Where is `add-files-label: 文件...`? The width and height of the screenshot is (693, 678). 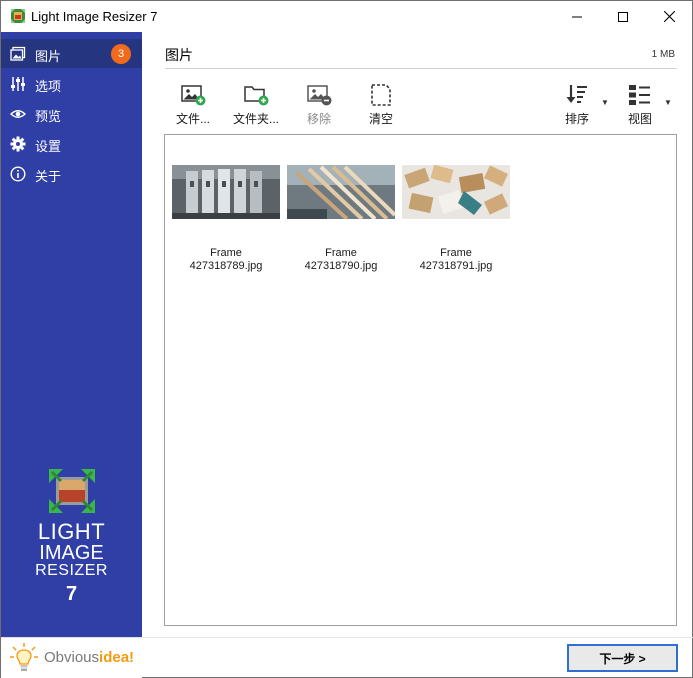
add-files-label: 文件... is located at coordinates (192, 119).